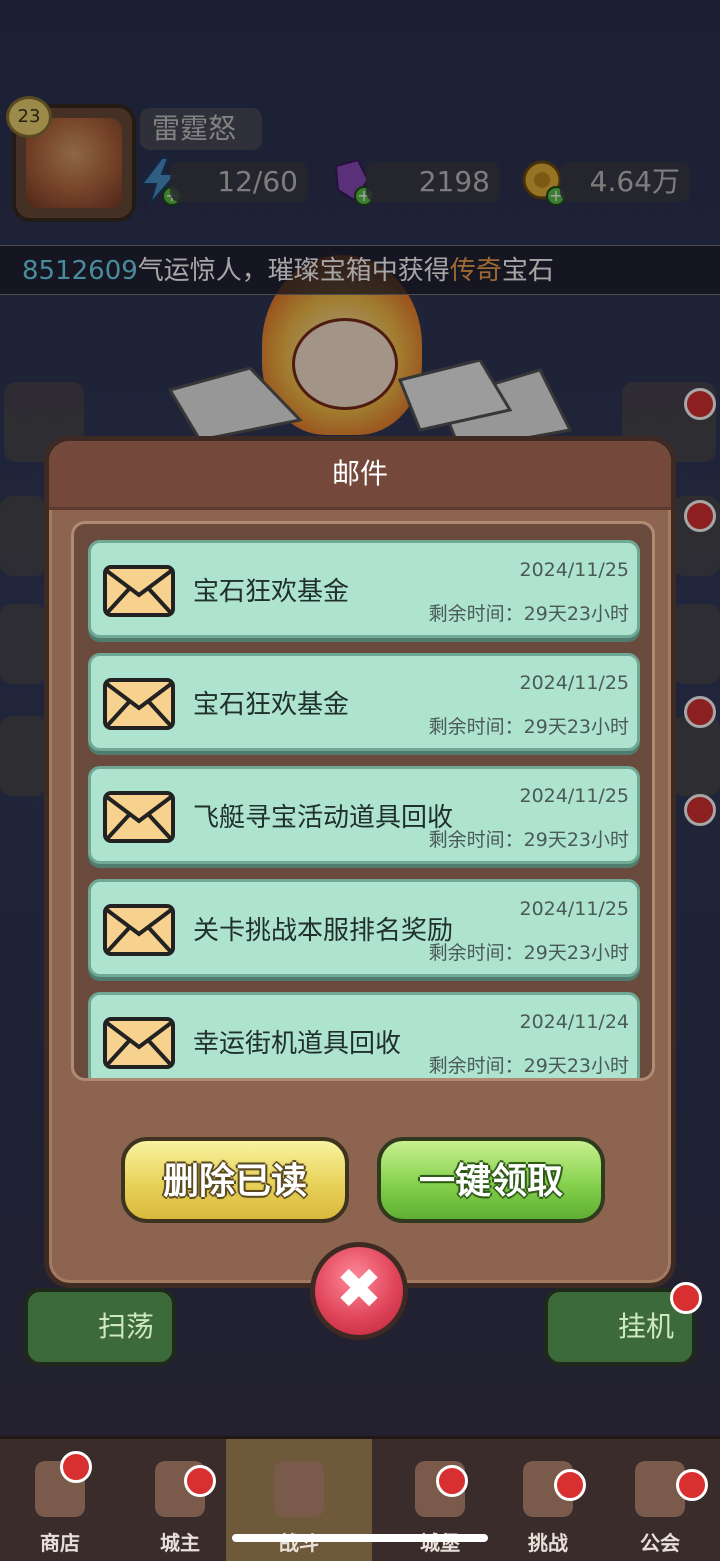 The image size is (720, 1561). I want to click on nav-lord-label: 城主, so click(180, 1543).